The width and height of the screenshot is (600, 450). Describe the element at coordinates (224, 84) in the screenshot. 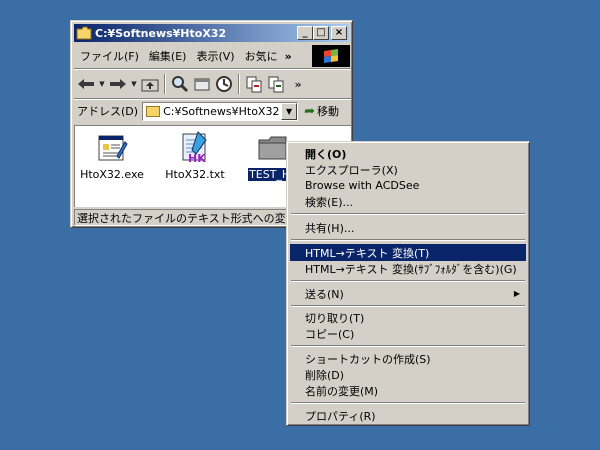

I see `history-icon` at that location.